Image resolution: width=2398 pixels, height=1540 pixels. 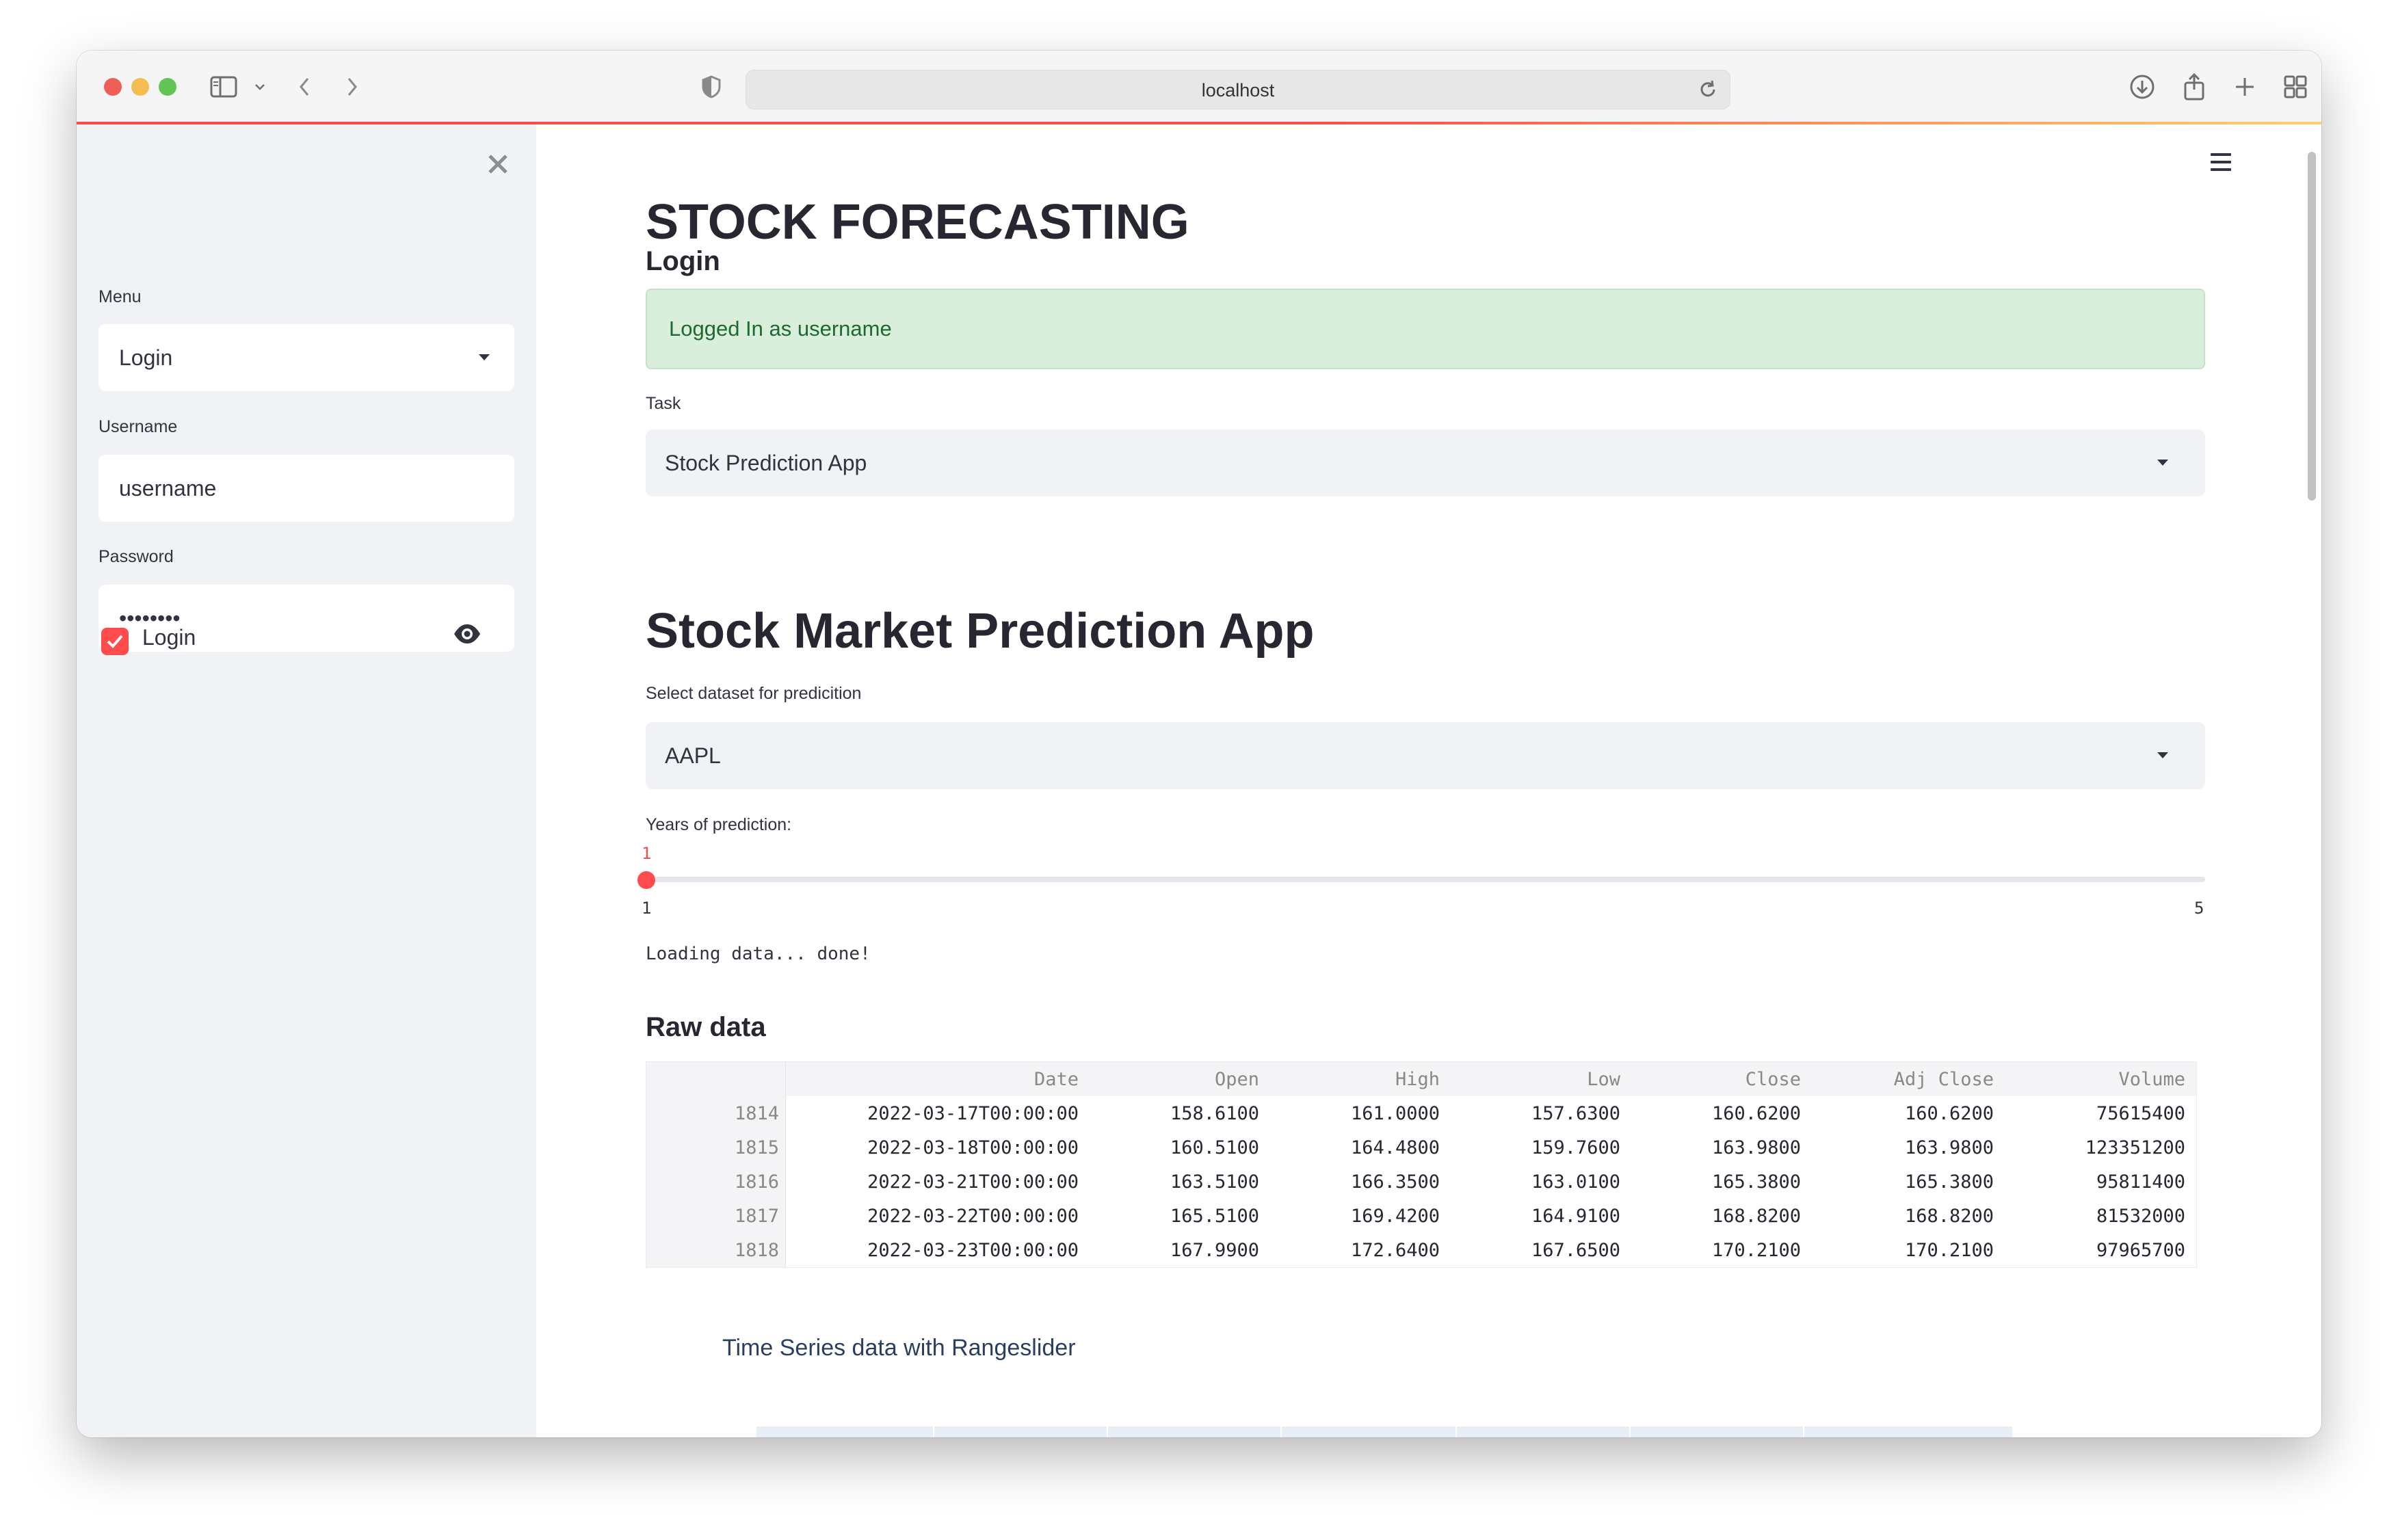 I want to click on cell-open: 163.5100, so click(x=1214, y=1182).